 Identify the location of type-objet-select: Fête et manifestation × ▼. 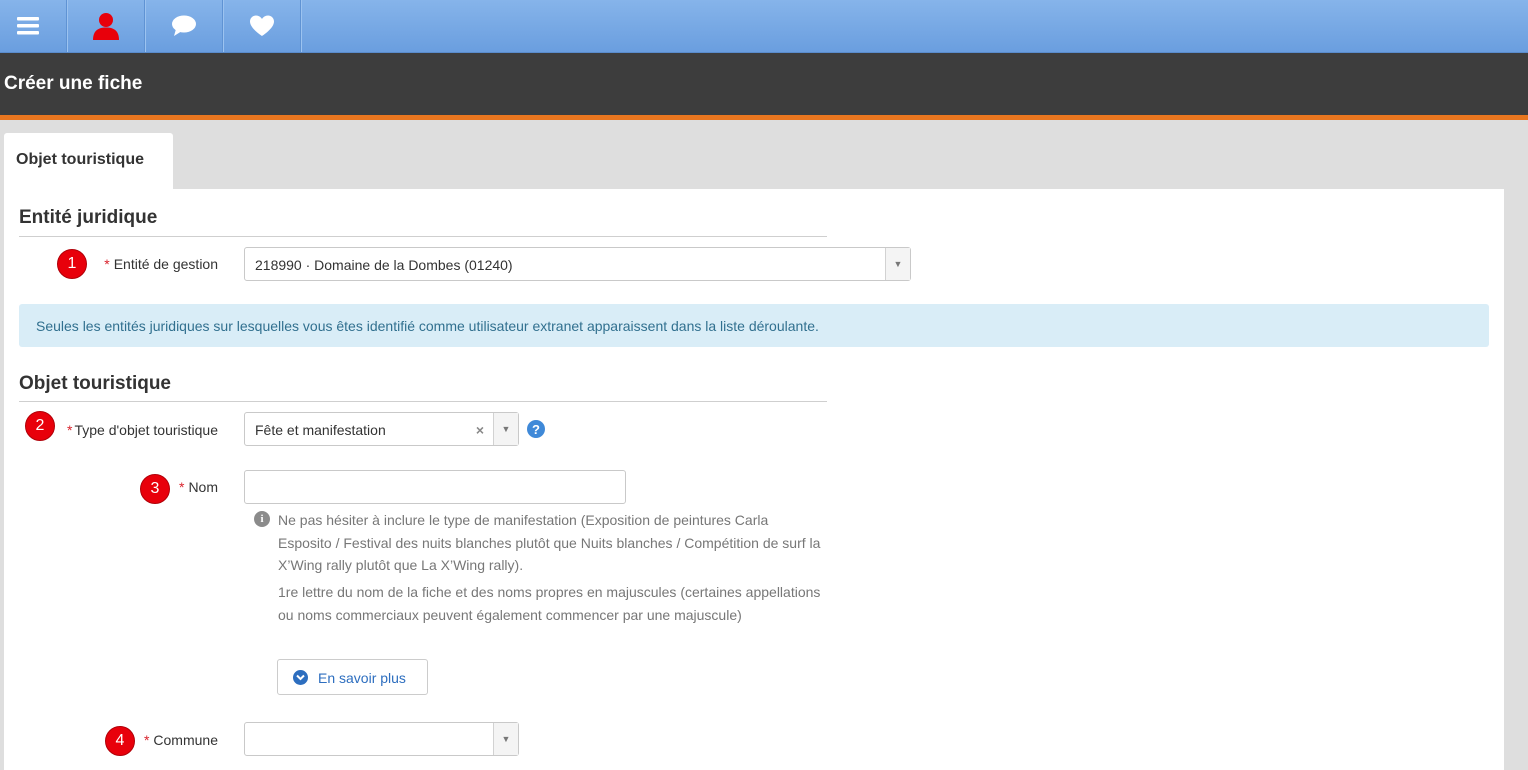
(381, 429).